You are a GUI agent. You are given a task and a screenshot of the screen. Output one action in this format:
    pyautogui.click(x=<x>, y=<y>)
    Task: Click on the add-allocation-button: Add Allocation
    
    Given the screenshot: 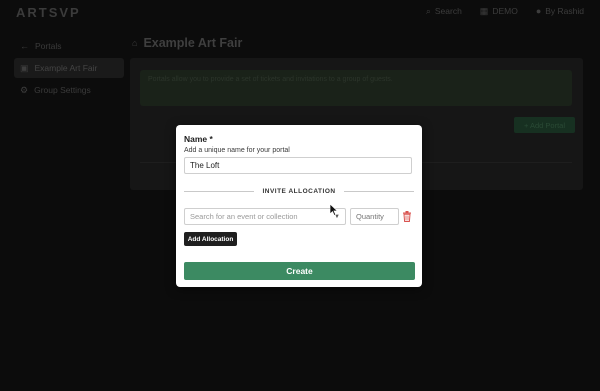 What is the action you would take?
    pyautogui.click(x=210, y=239)
    